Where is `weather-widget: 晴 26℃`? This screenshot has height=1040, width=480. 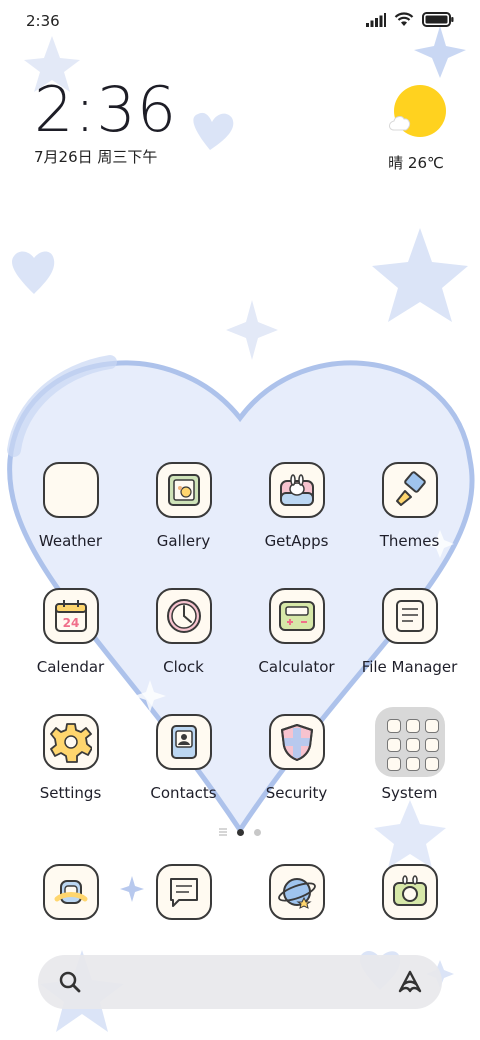 weather-widget: 晴 26℃ is located at coordinates (416, 128).